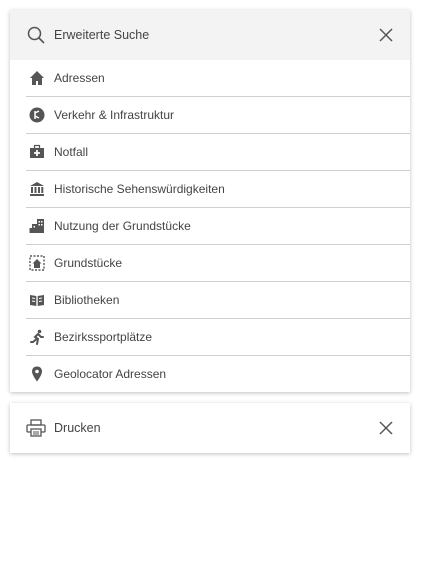 The width and height of the screenshot is (422, 570). I want to click on menu-item-geolocator-adressen: Geolocator Adressen, so click(218, 374).